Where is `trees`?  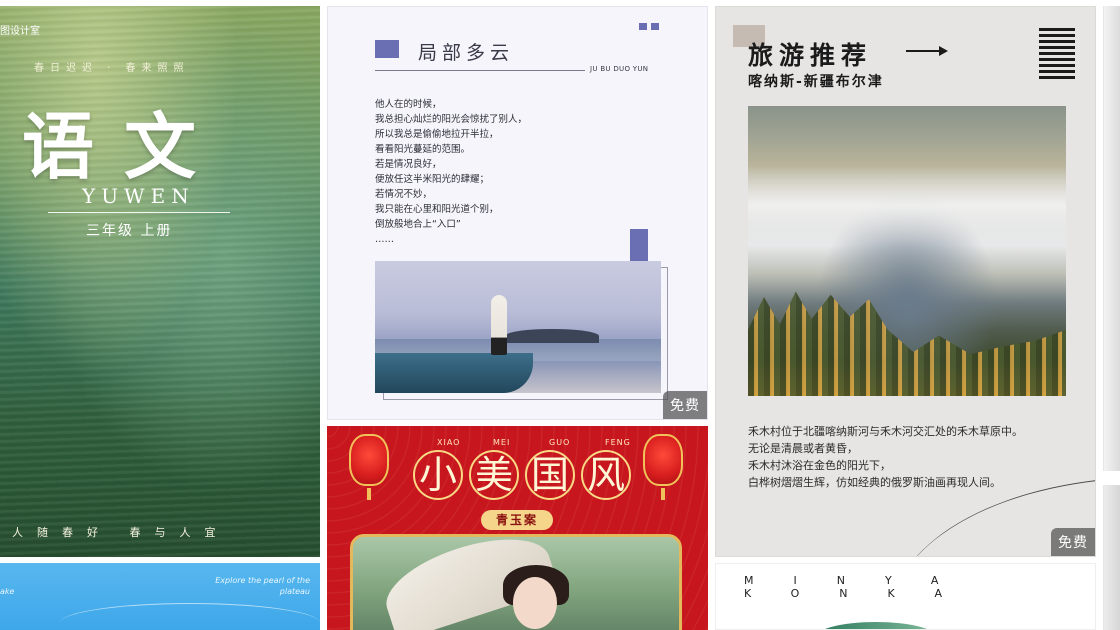 trees is located at coordinates (907, 343).